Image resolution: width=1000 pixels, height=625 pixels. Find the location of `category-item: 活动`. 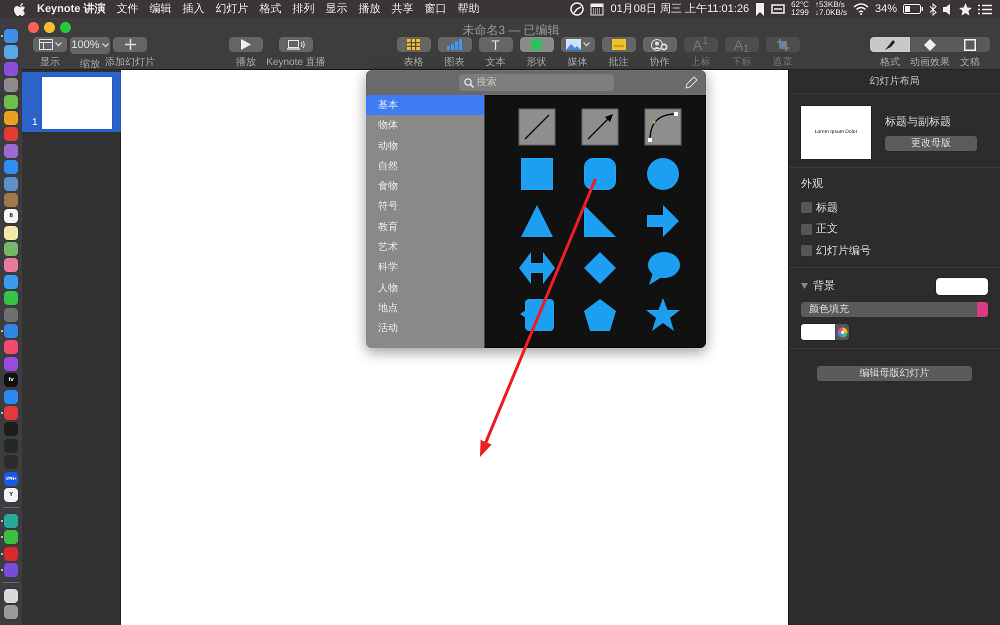

category-item: 活动 is located at coordinates (425, 328).